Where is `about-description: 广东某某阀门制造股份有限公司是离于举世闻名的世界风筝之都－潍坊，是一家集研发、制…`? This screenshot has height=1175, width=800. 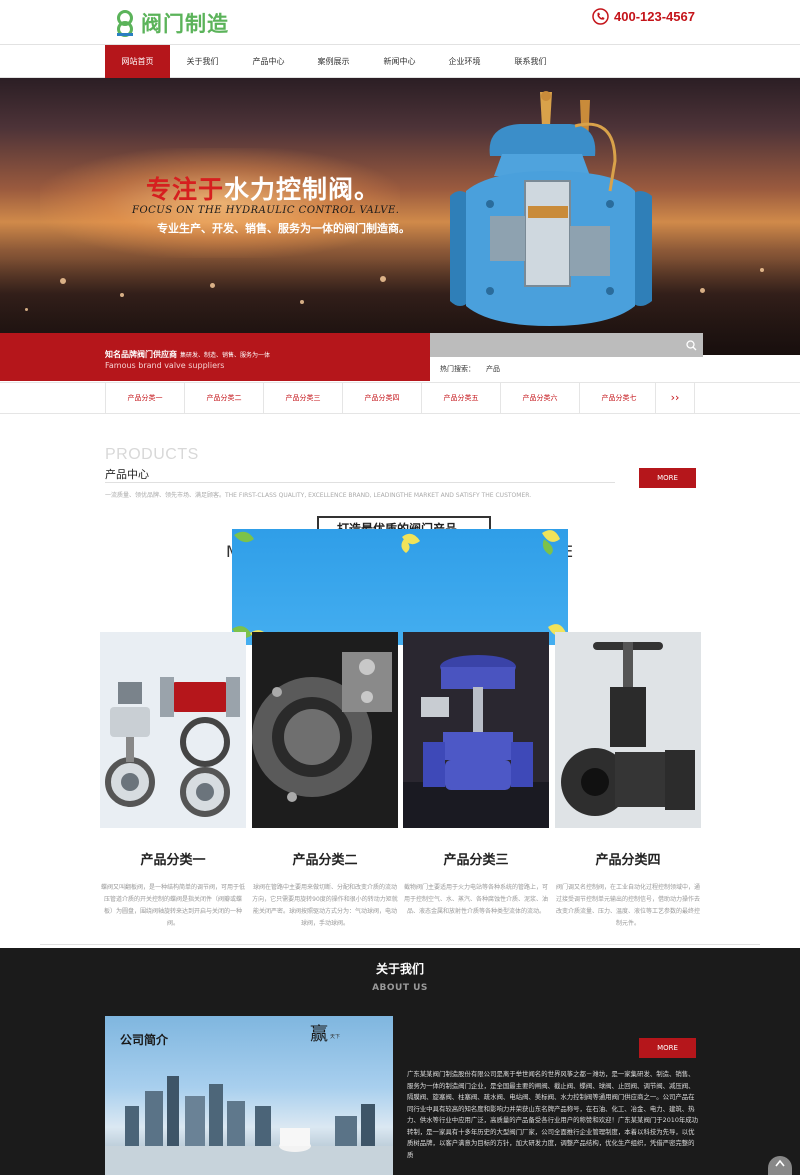 about-description: 广东某某阀门制造股份有限公司是离于举世闻名的世界风筝之都－潍坊，是一家集研发、制… is located at coordinates (553, 1114).